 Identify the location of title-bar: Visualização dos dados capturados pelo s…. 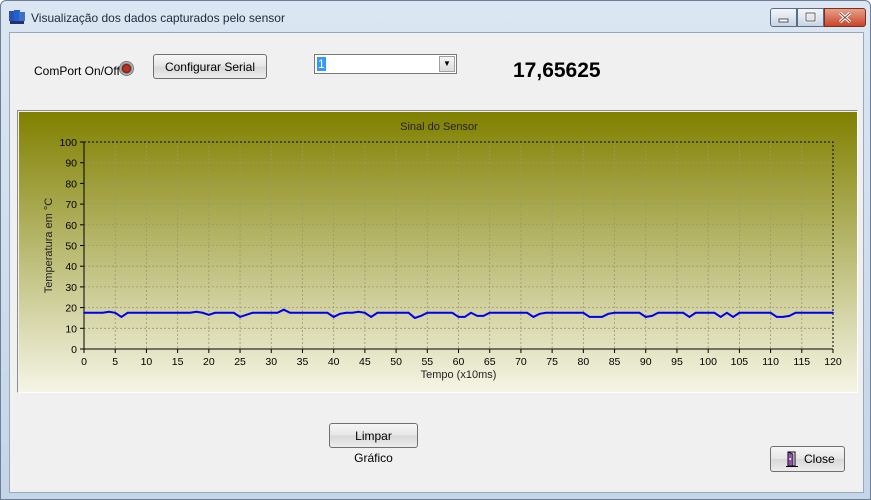
(435, 17).